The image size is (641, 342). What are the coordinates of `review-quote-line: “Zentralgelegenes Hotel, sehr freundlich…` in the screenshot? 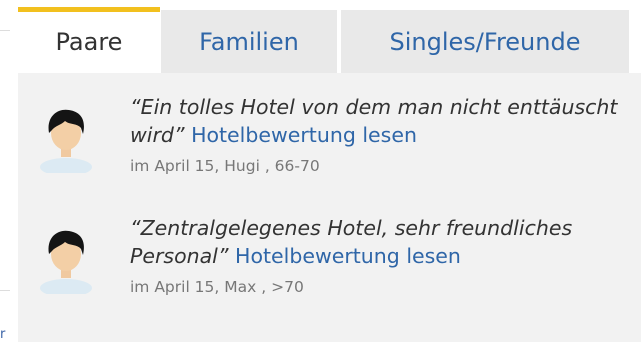 It's located at (385, 242).